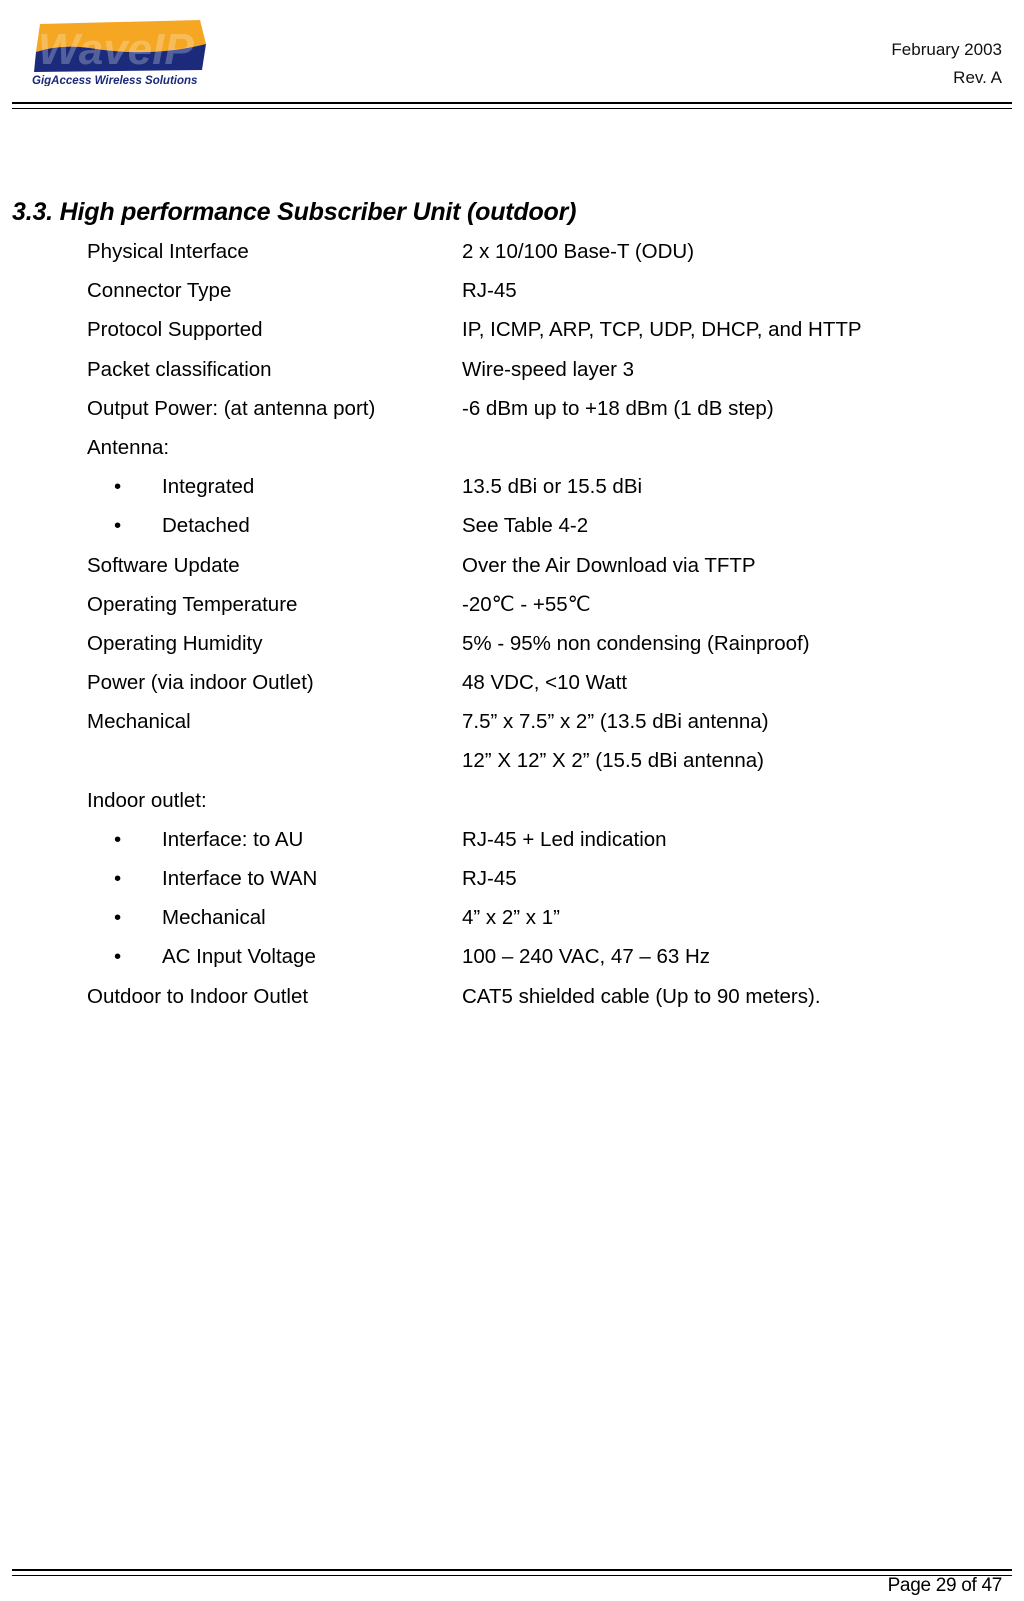 The height and width of the screenshot is (1601, 1024). I want to click on spec-row: • Interface to WAN RJ-45, so click(512, 883).